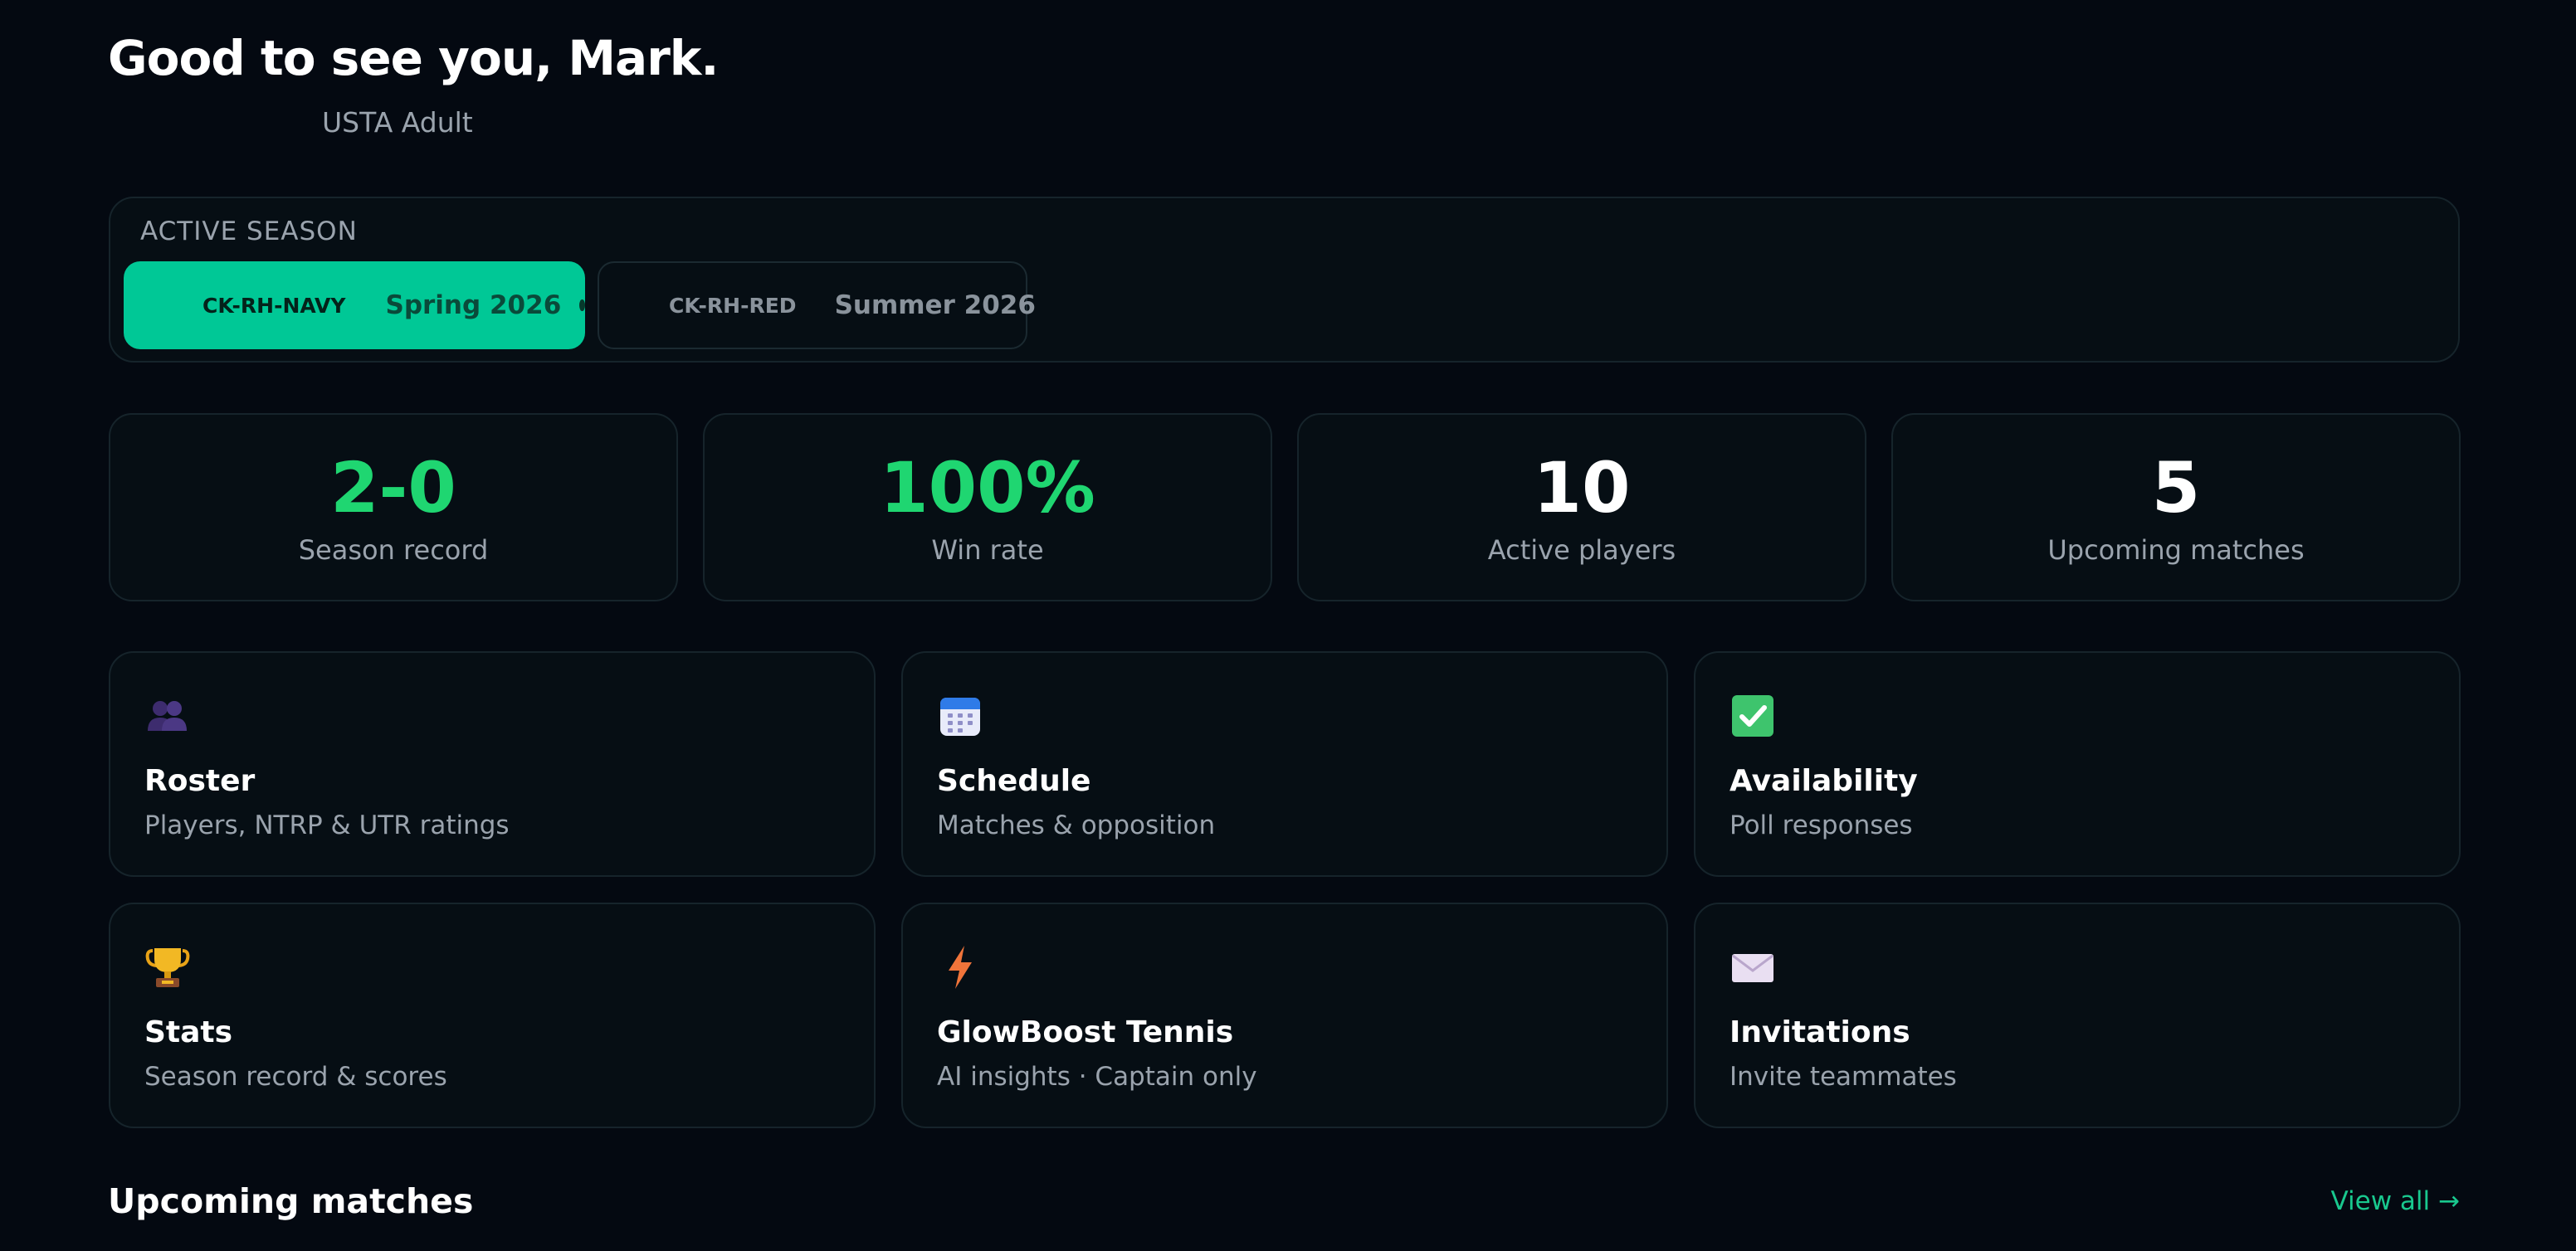 The height and width of the screenshot is (1251, 2576). I want to click on season-tab-summer-2026: CK-RH-RED Summer 2026, so click(817, 305).